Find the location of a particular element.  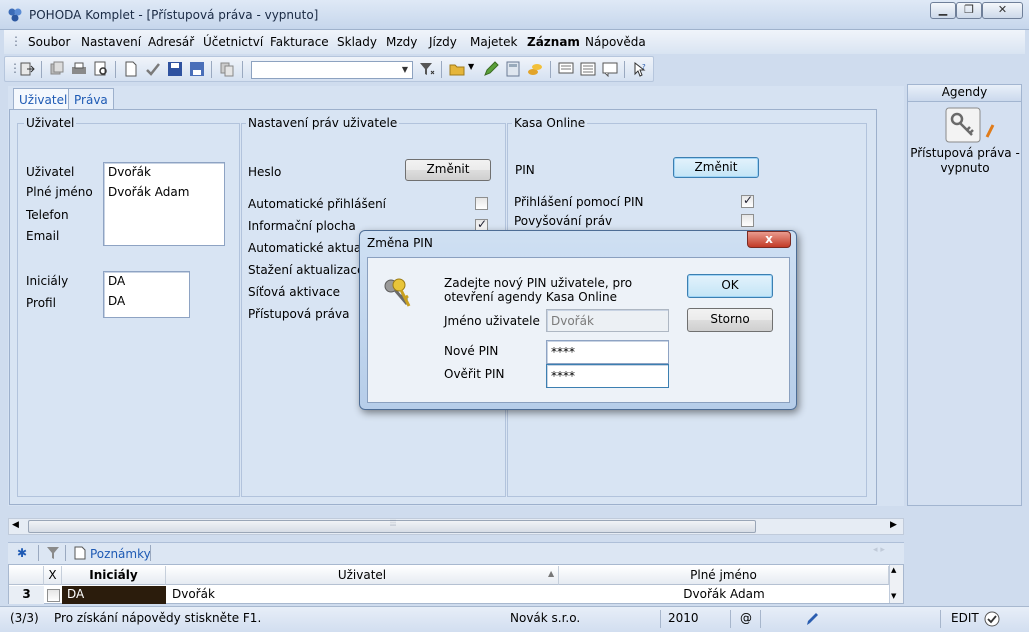

email-label: Email is located at coordinates (43, 236).